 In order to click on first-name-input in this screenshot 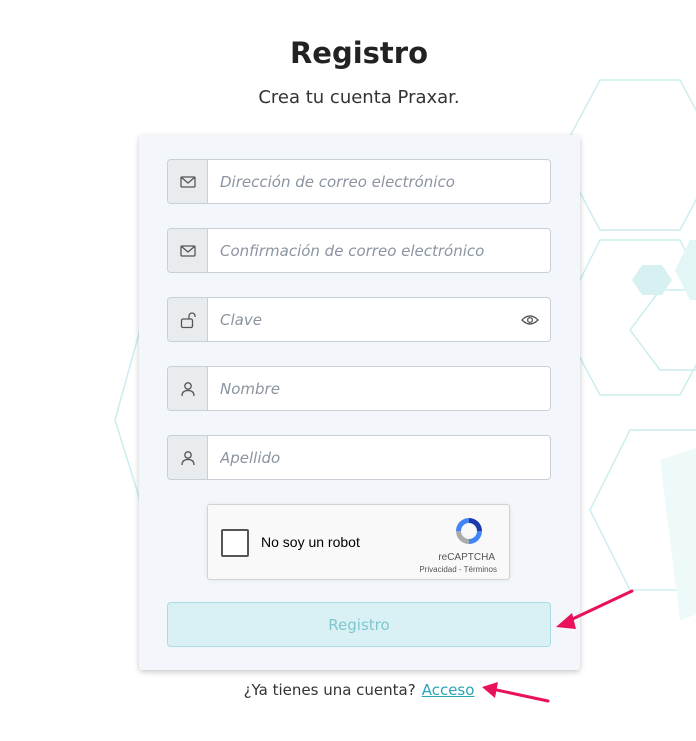, I will do `click(379, 388)`.